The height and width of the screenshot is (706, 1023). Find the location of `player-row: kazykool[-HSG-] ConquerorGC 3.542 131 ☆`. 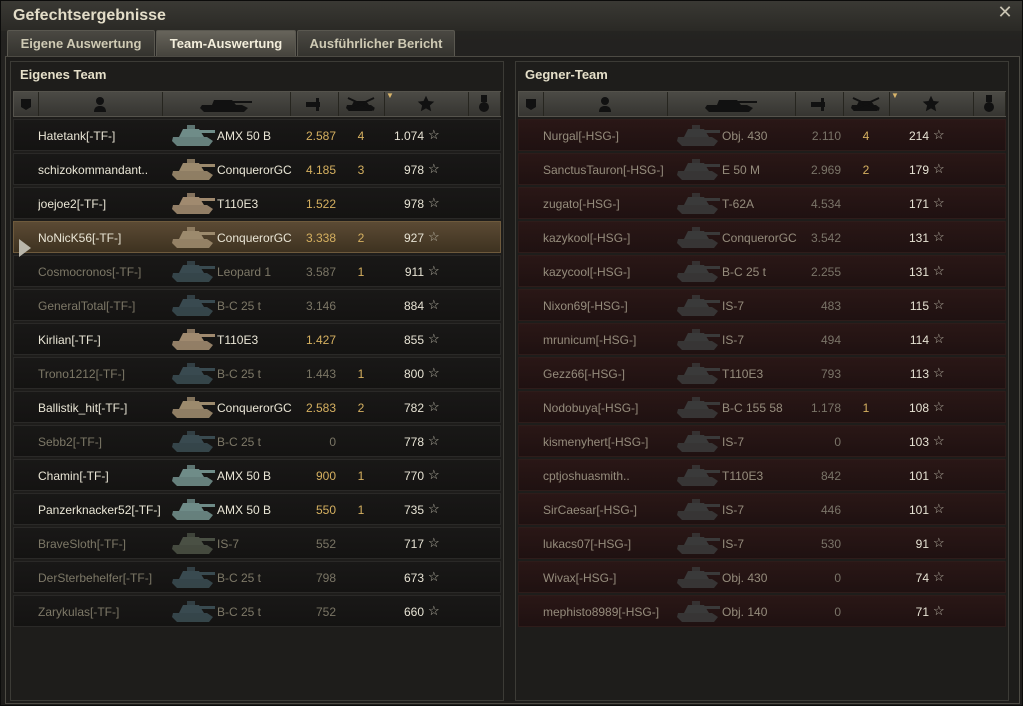

player-row: kazykool[-HSG-] ConquerorGC 3.542 131 ☆ is located at coordinates (762, 237).